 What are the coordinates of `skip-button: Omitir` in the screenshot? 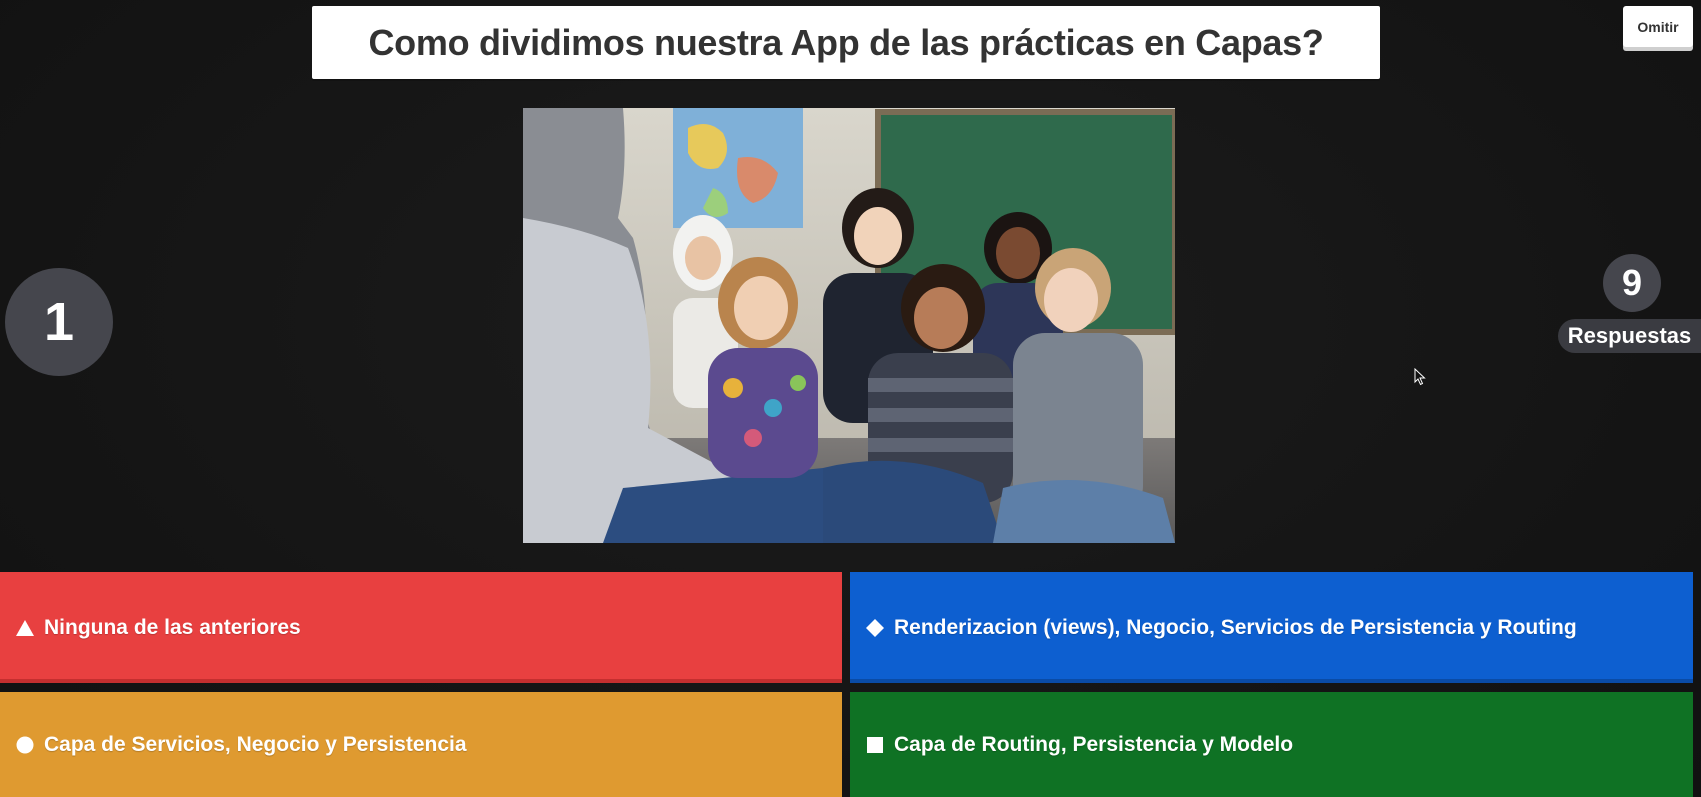 It's located at (1658, 26).